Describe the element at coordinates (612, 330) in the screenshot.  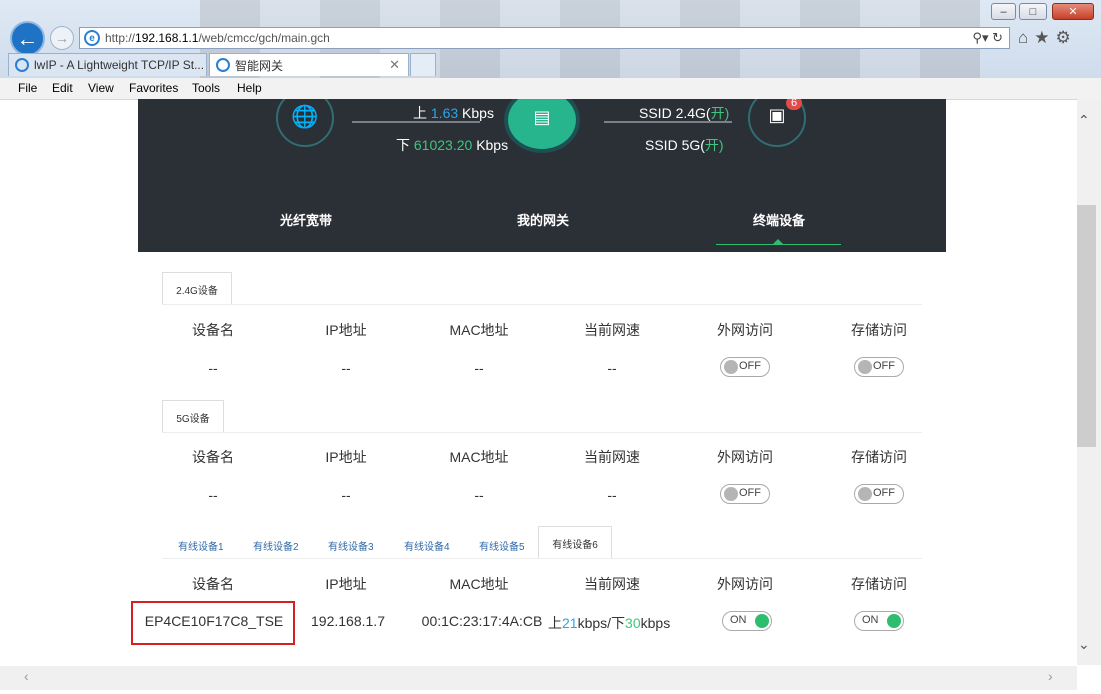
I see `header-speed: 当前网速` at that location.